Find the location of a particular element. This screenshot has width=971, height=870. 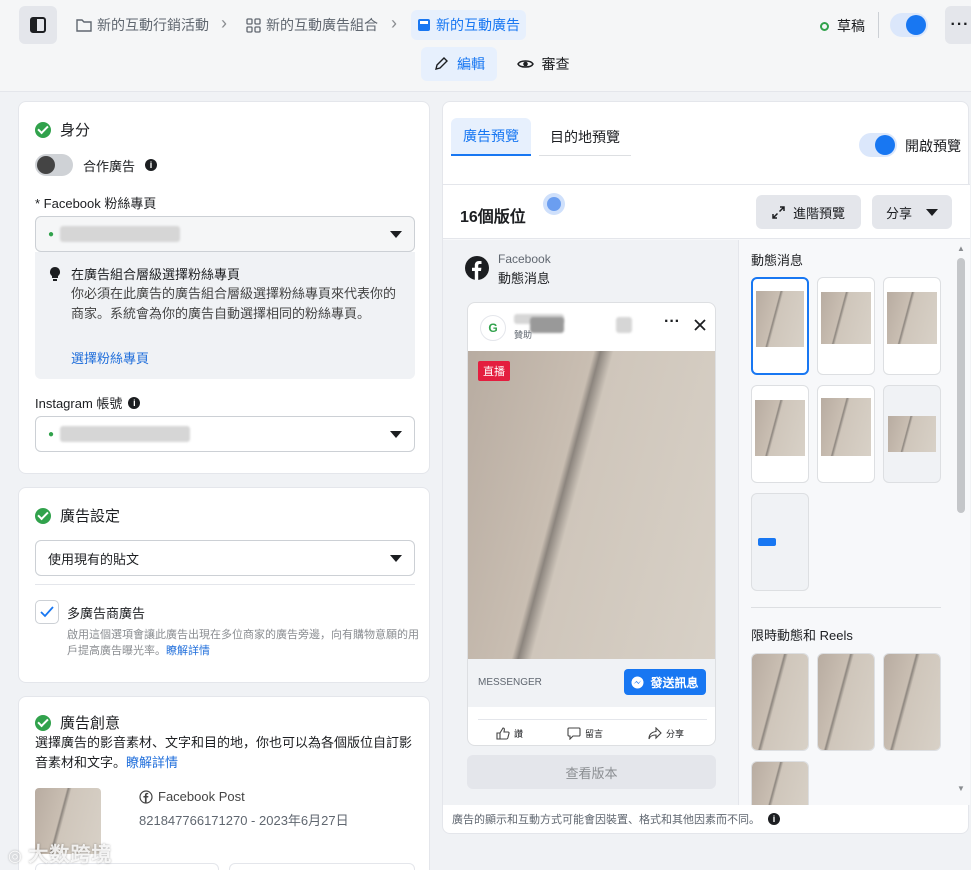

tab-destination-preview: 目的地預覽 is located at coordinates (585, 137).